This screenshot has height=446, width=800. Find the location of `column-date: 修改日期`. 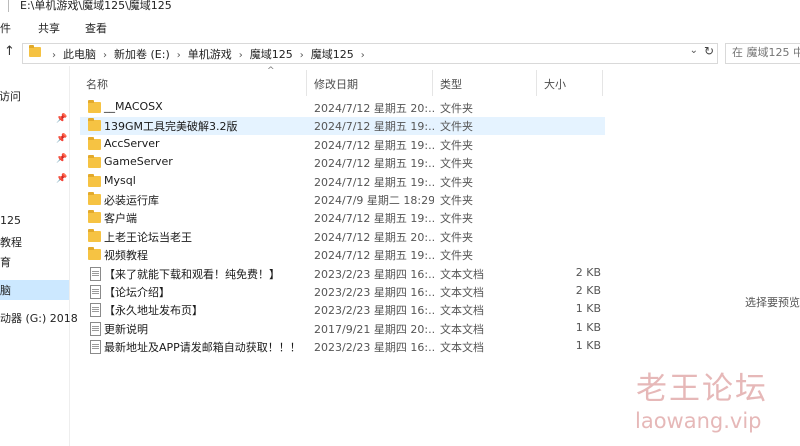

column-date: 修改日期 is located at coordinates (336, 84).